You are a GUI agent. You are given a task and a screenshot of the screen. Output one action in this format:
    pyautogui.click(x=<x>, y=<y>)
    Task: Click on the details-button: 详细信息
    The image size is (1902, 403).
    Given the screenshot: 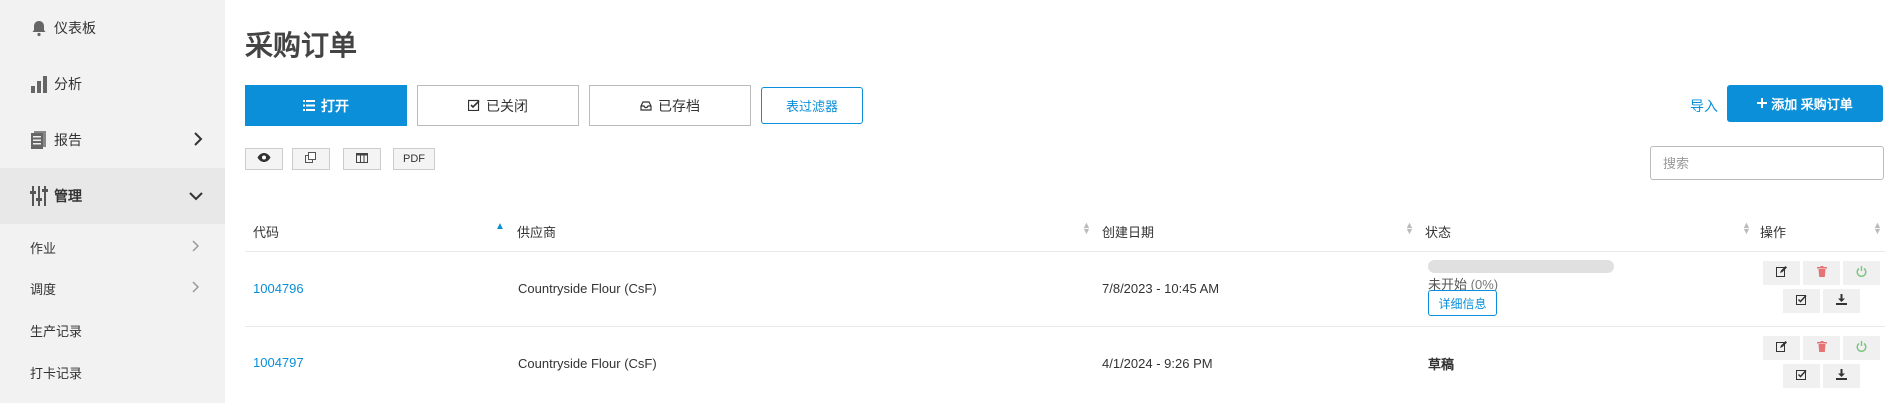 What is the action you would take?
    pyautogui.click(x=1462, y=303)
    